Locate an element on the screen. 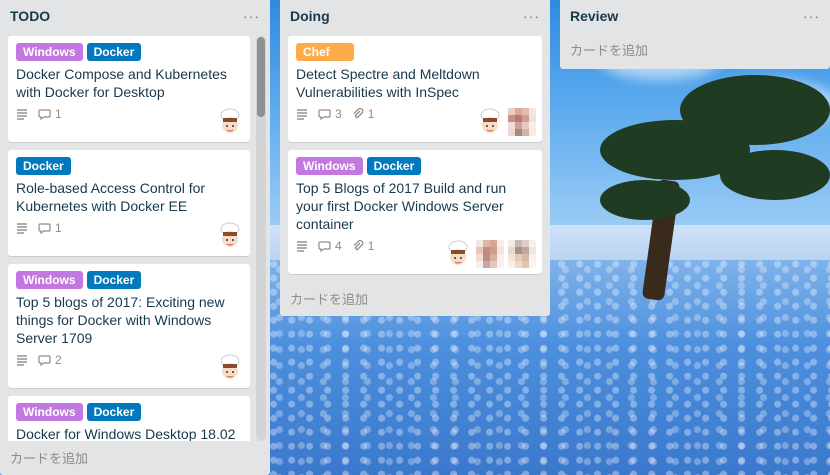 The image size is (830, 475). comment-count: 3 is located at coordinates (338, 114).